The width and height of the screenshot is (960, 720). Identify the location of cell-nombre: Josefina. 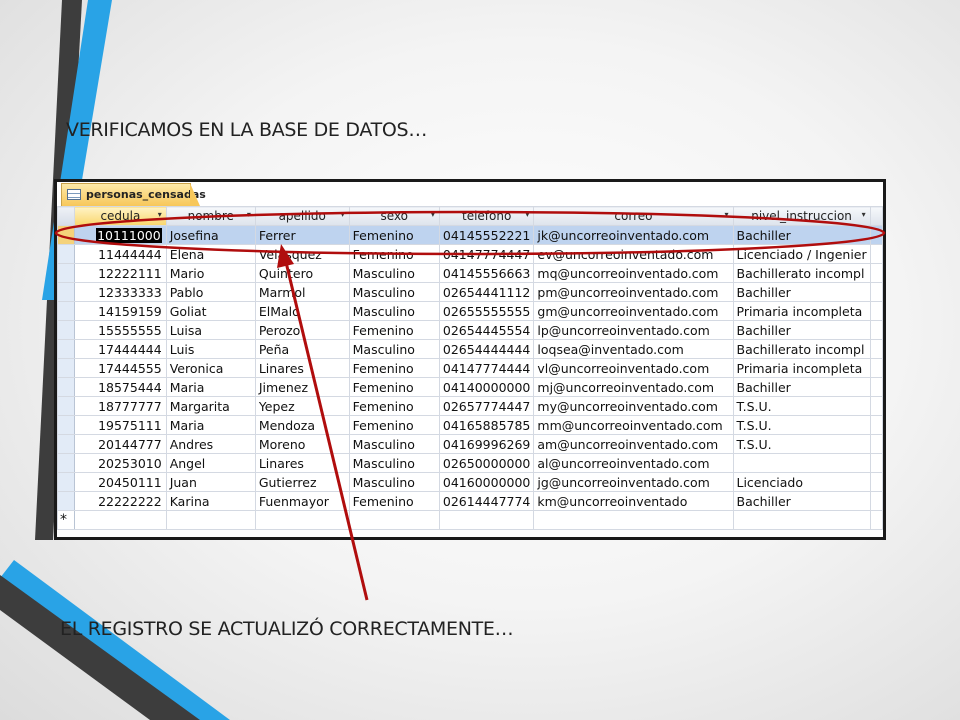
(210, 235).